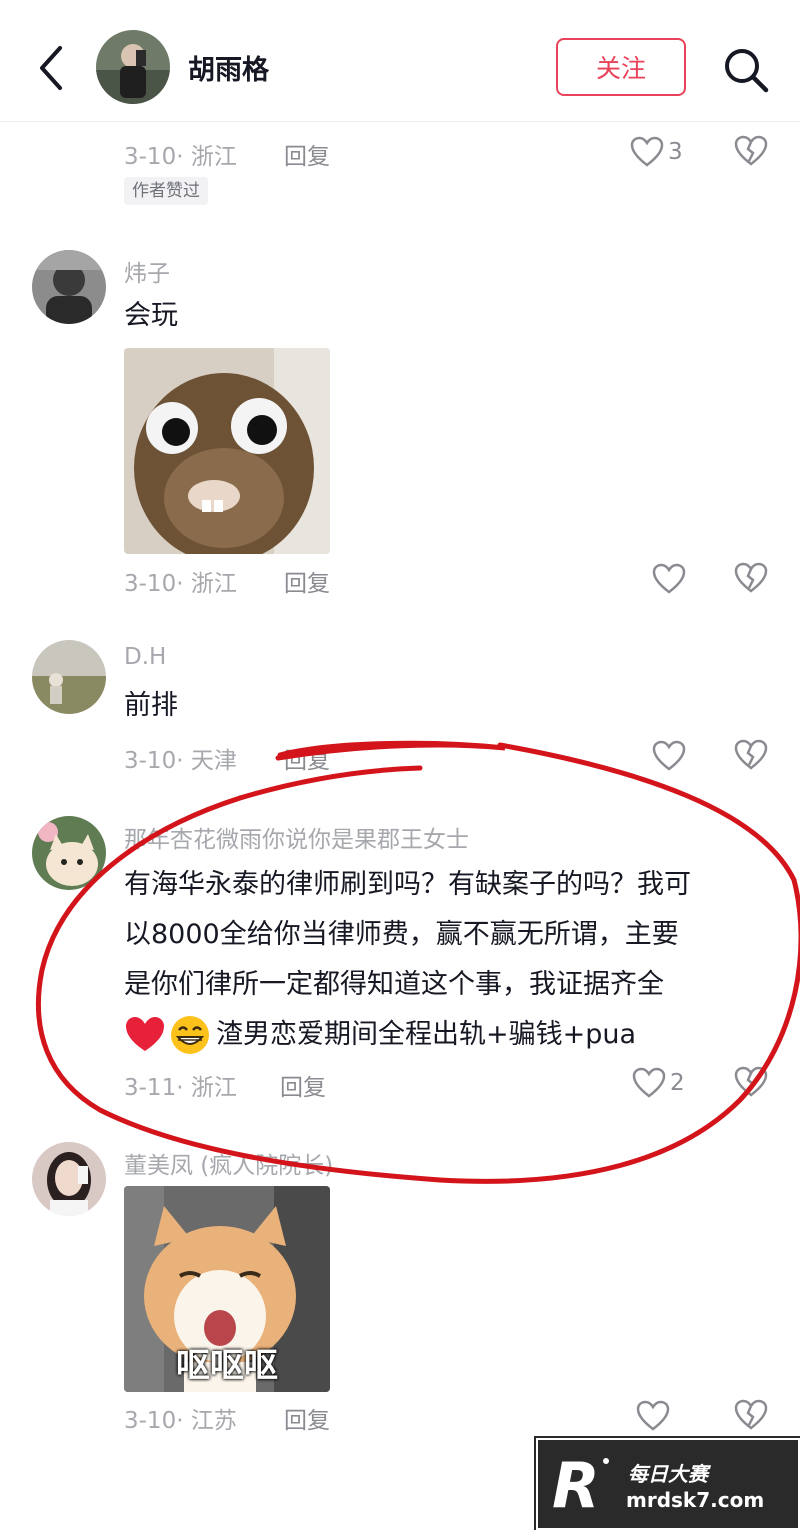  Describe the element at coordinates (675, 152) in the screenshot. I see `like-count: 3` at that location.